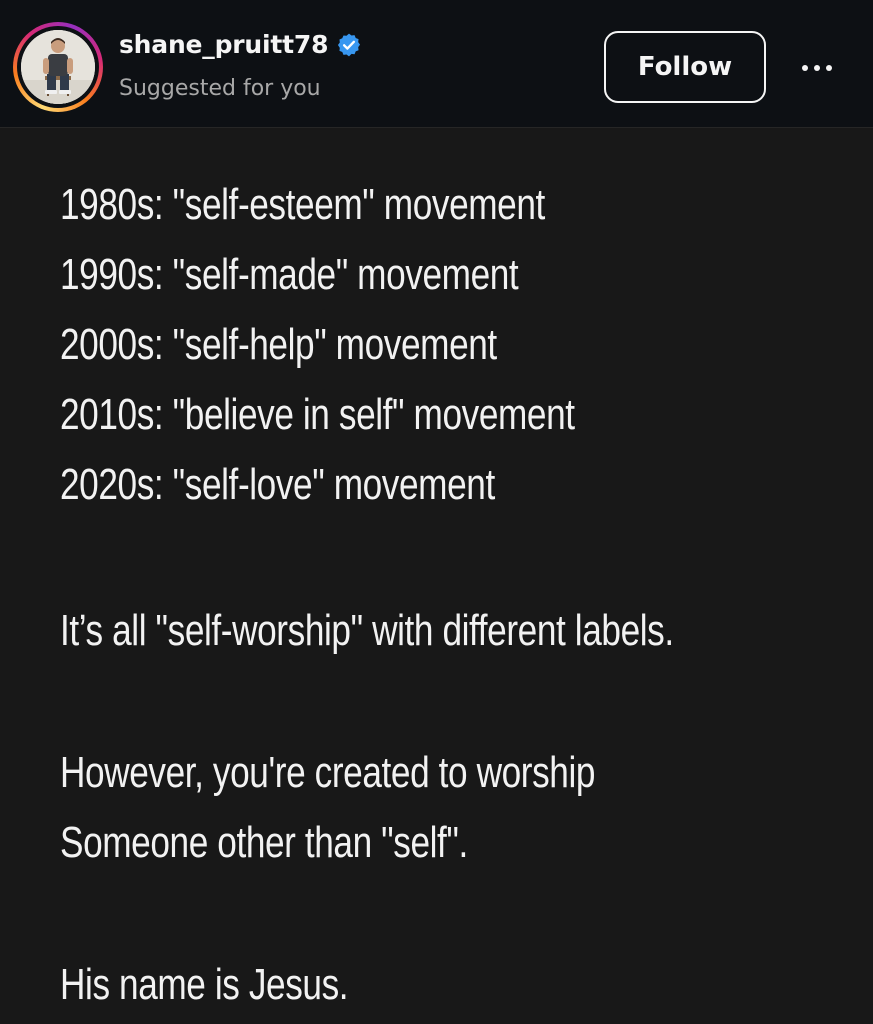 This screenshot has width=873, height=1024. What do you see at coordinates (289, 274) in the screenshot?
I see `post-text-line: 1990s: "self-made" movement` at bounding box center [289, 274].